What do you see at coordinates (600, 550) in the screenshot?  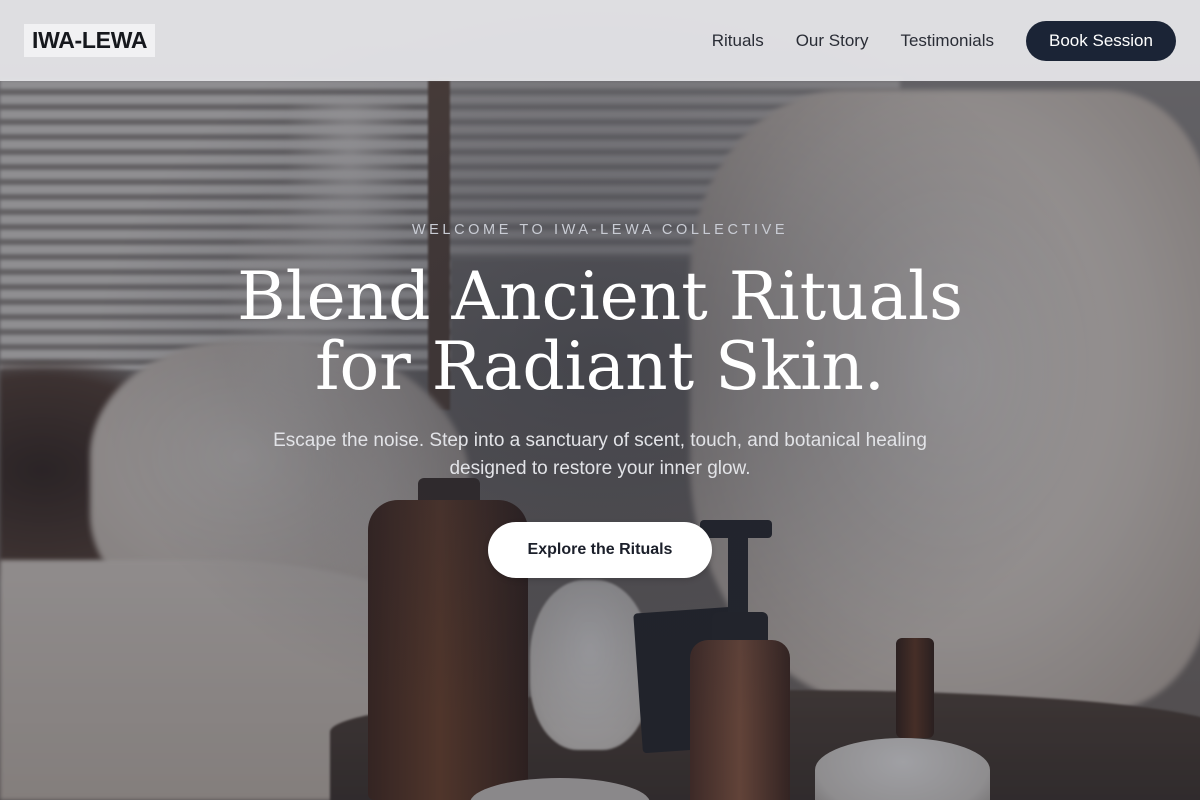 I see `explore-rituals-button: Explore the Rituals` at bounding box center [600, 550].